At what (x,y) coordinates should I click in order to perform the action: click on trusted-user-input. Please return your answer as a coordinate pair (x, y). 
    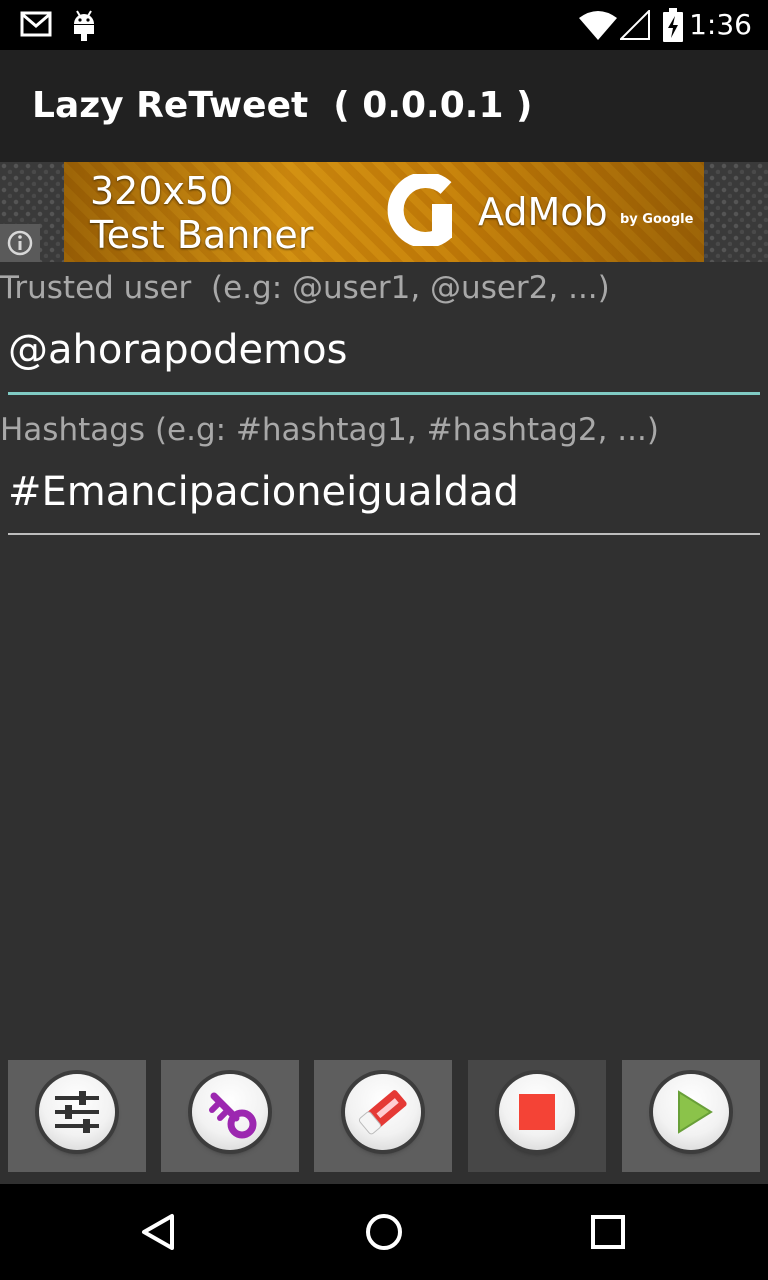
    Looking at the image, I should click on (384, 350).